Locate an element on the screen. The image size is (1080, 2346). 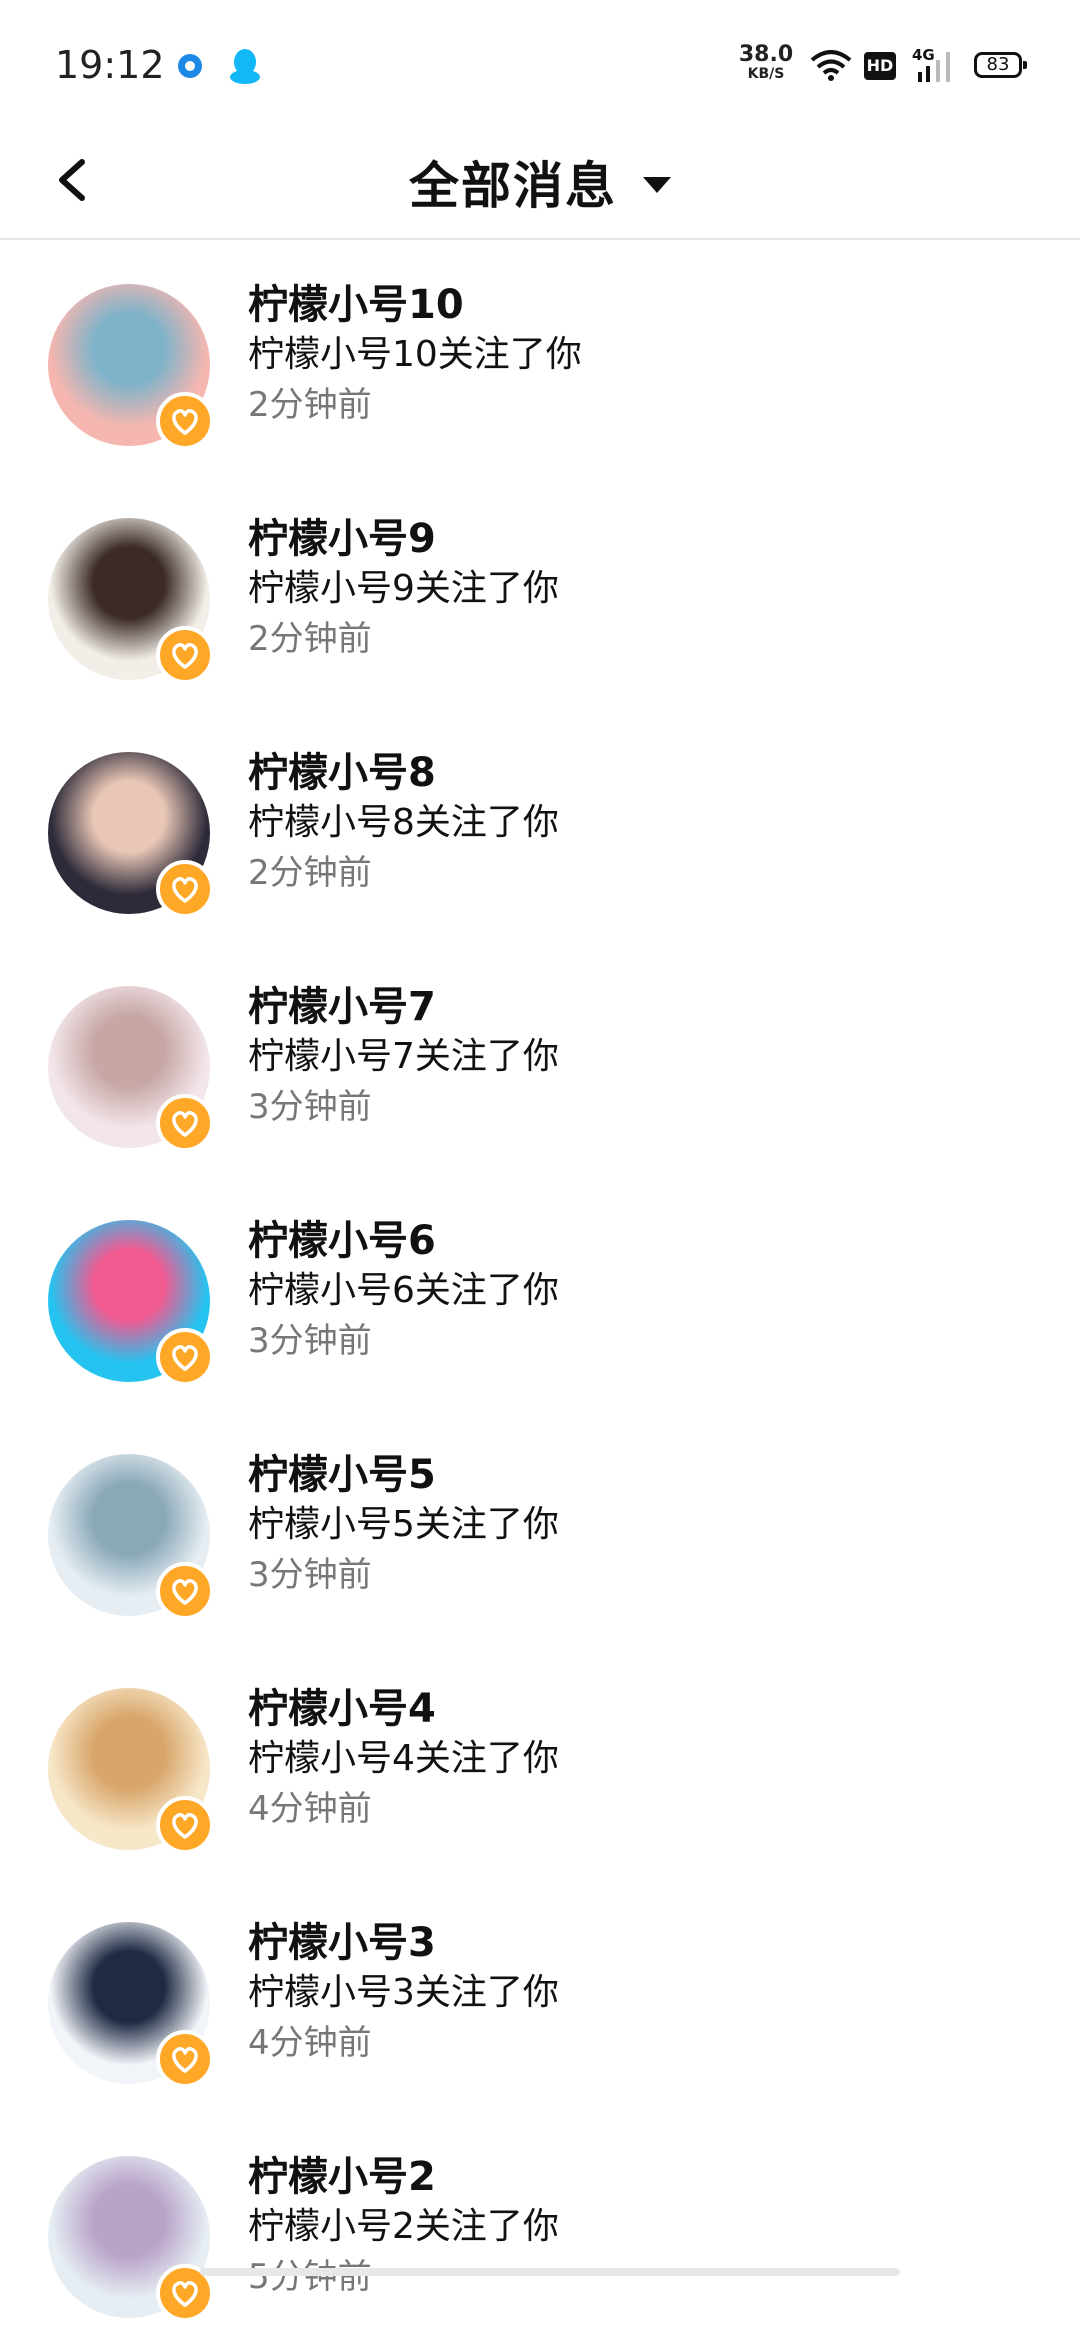
item-message: 柠檬小号9关注了你 is located at coordinates (403, 588).